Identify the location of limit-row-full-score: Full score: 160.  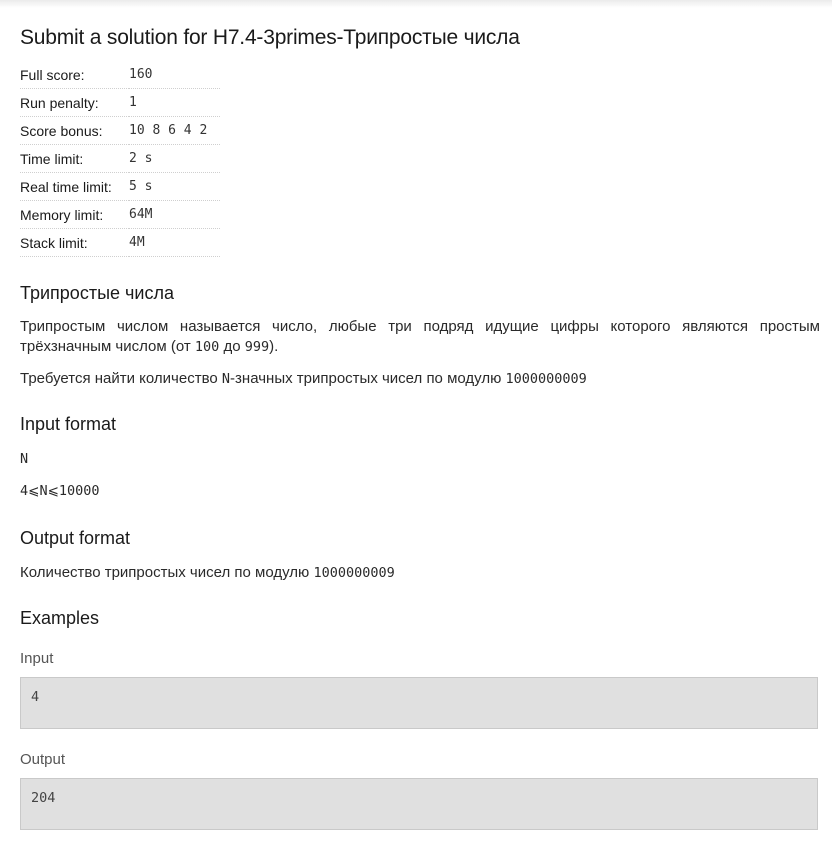
(120, 75).